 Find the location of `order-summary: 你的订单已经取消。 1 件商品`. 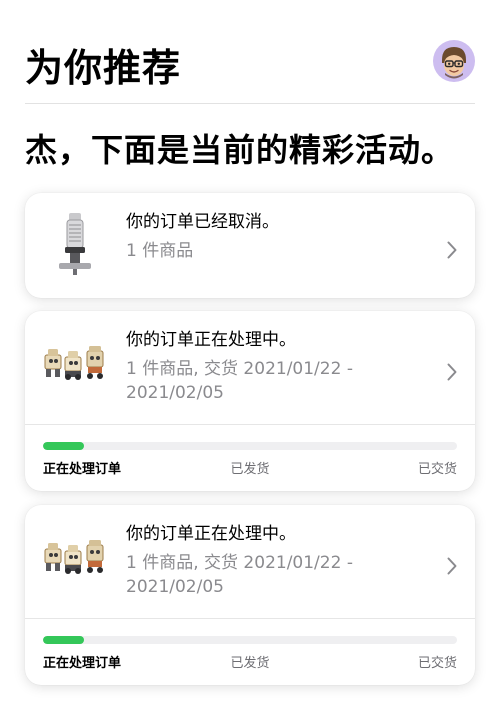

order-summary: 你的订单已经取消。 1 件商品 is located at coordinates (250, 245).